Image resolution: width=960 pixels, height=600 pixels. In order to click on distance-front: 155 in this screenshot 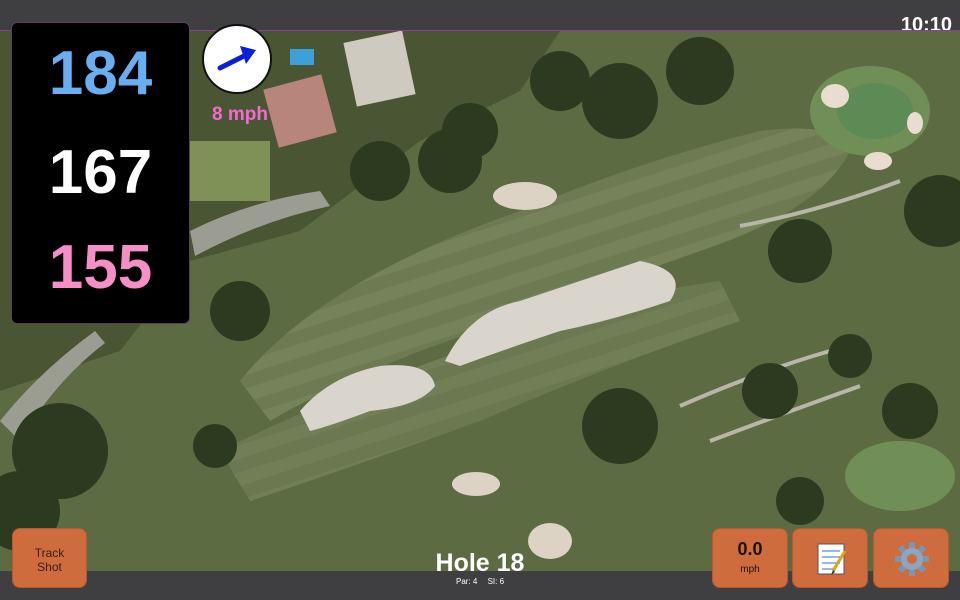, I will do `click(100, 267)`.